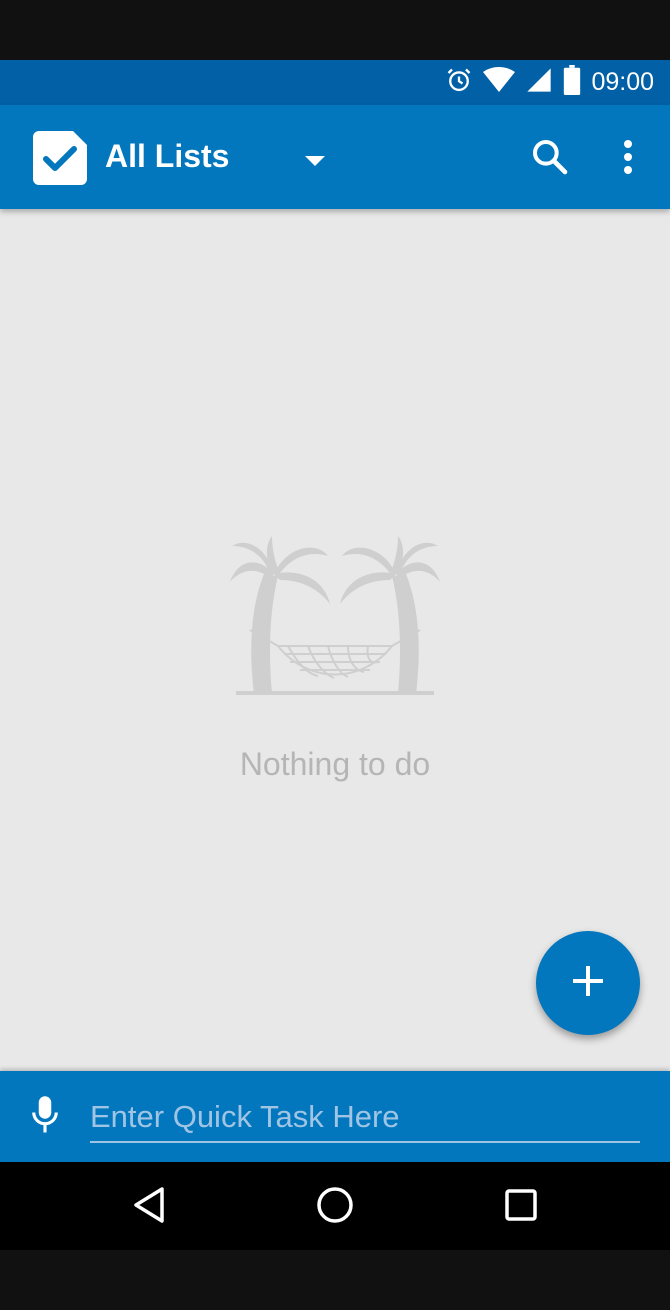 Image resolution: width=670 pixels, height=1310 pixels. What do you see at coordinates (539, 82) in the screenshot?
I see `signal-icon` at bounding box center [539, 82].